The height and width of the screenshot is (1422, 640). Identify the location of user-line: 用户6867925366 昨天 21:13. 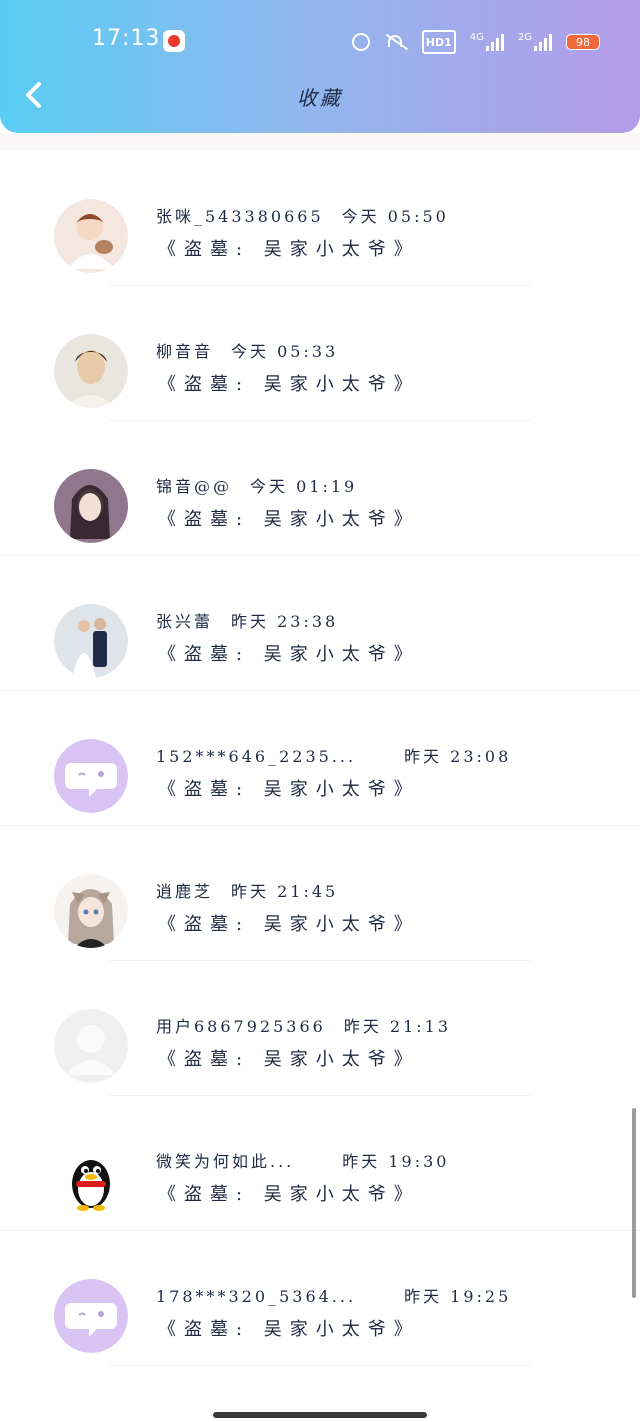
(303, 1025).